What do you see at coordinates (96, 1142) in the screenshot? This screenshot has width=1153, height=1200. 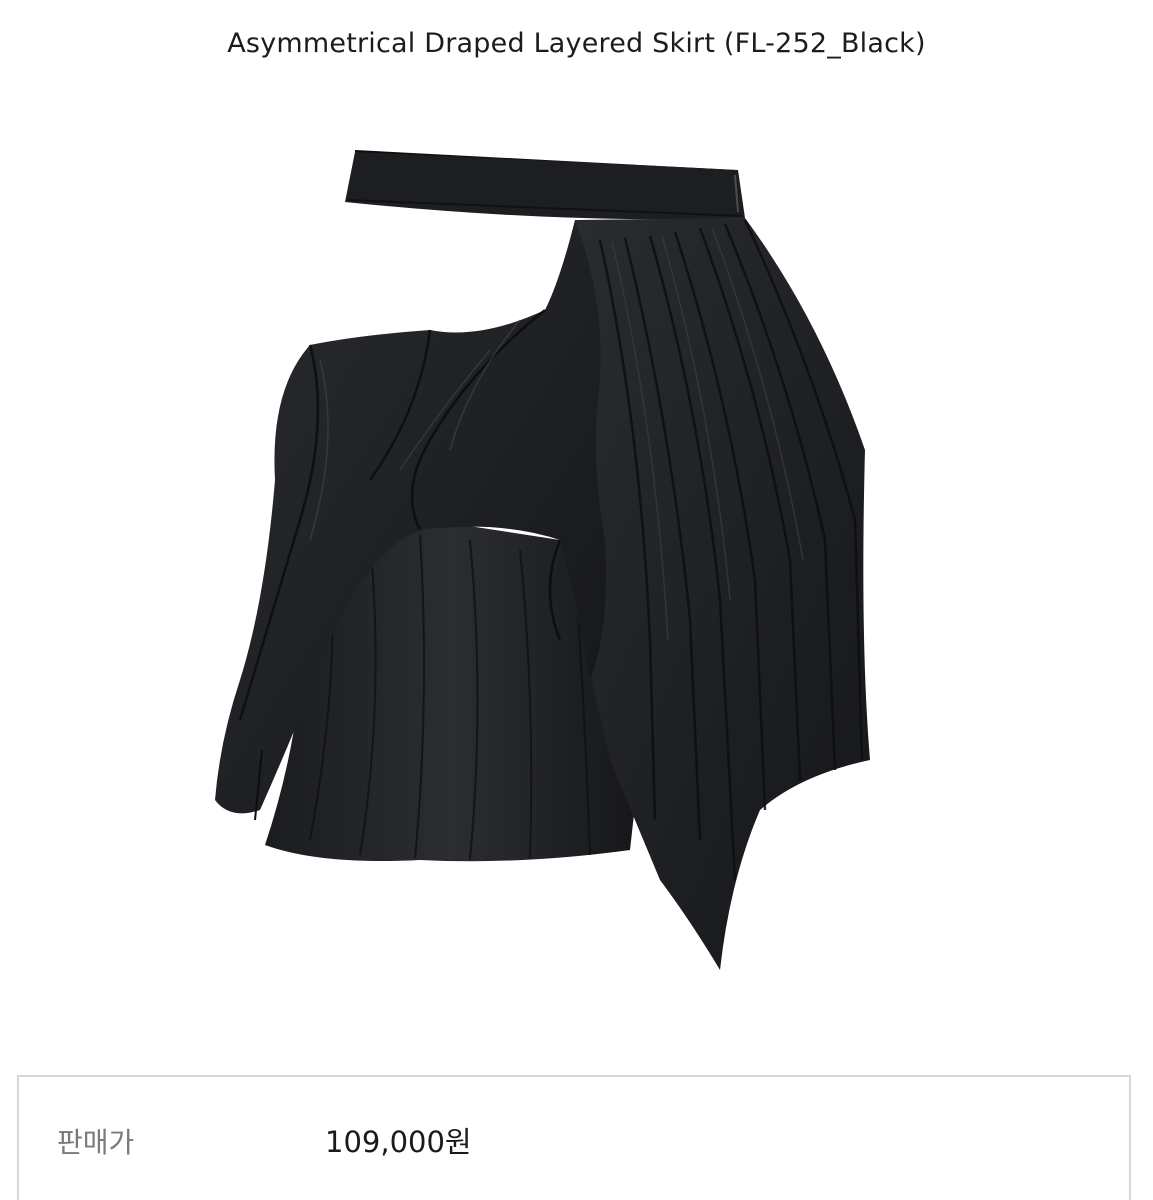 I see `price-label: 판매가` at bounding box center [96, 1142].